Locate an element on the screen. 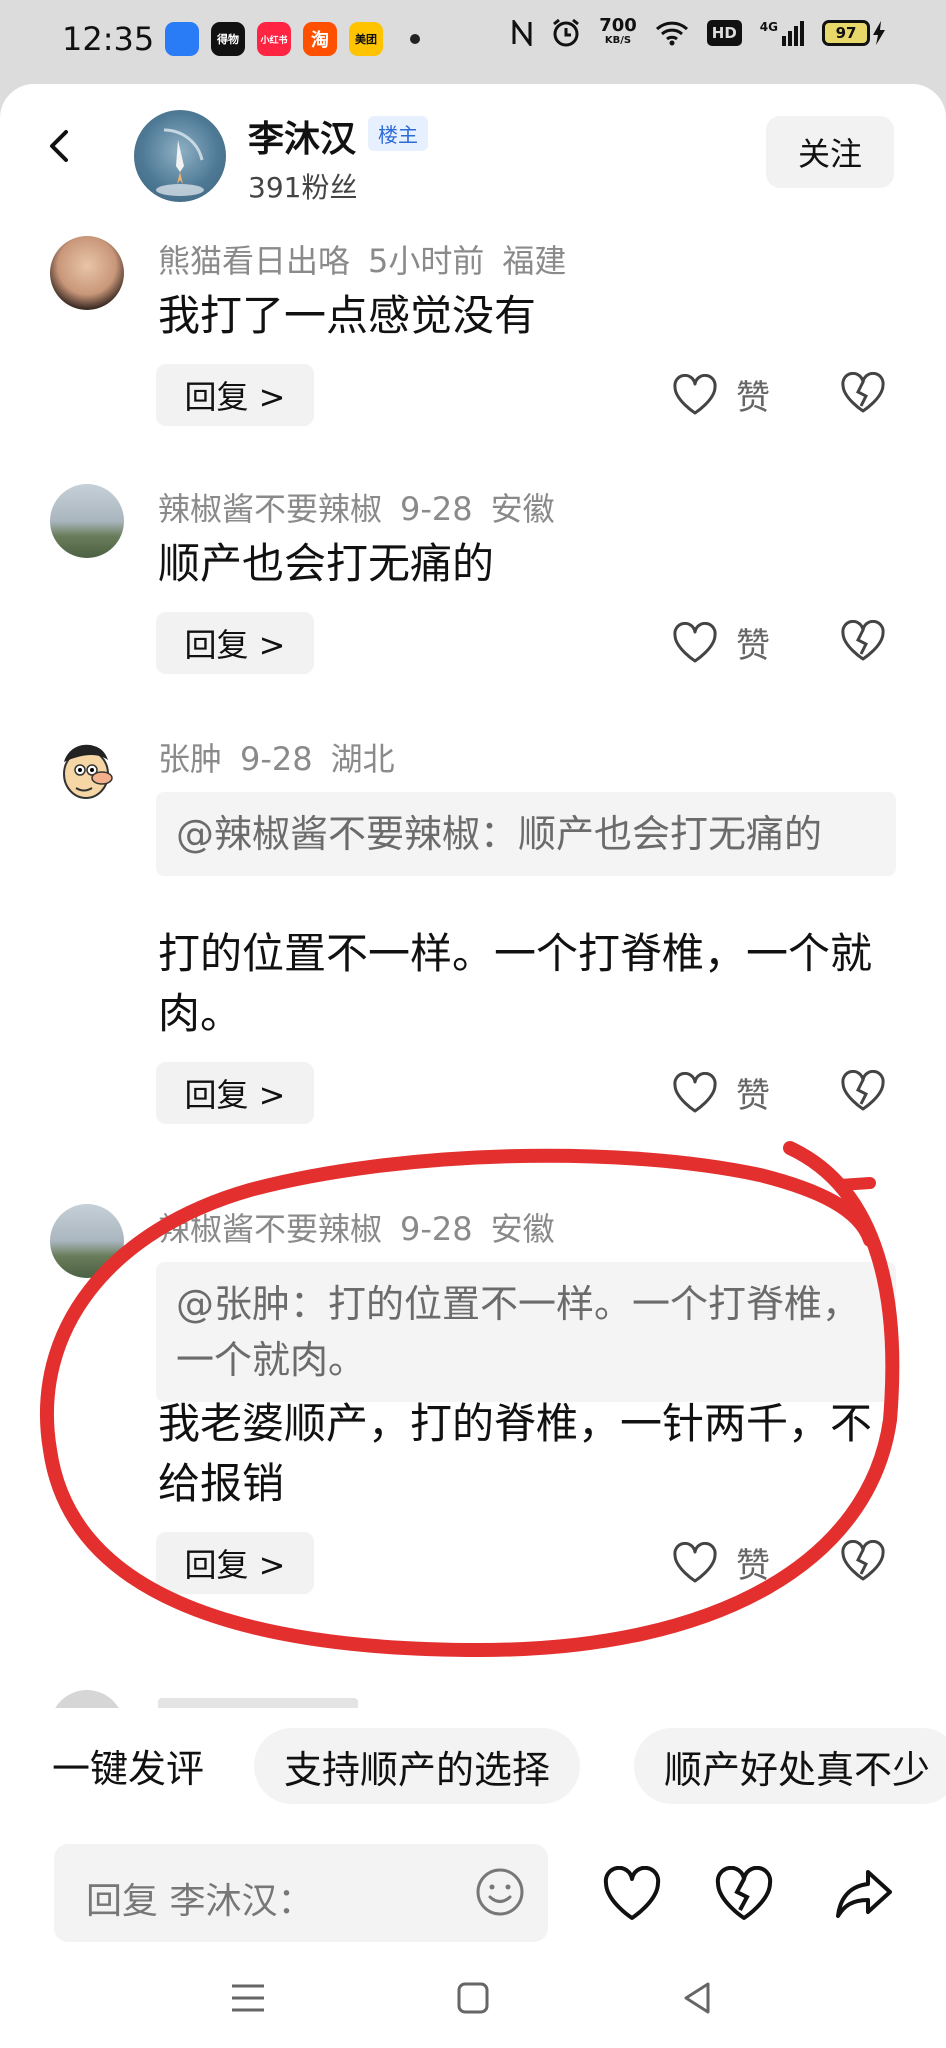 The image size is (946, 2048). app-1-icon is located at coordinates (182, 39).